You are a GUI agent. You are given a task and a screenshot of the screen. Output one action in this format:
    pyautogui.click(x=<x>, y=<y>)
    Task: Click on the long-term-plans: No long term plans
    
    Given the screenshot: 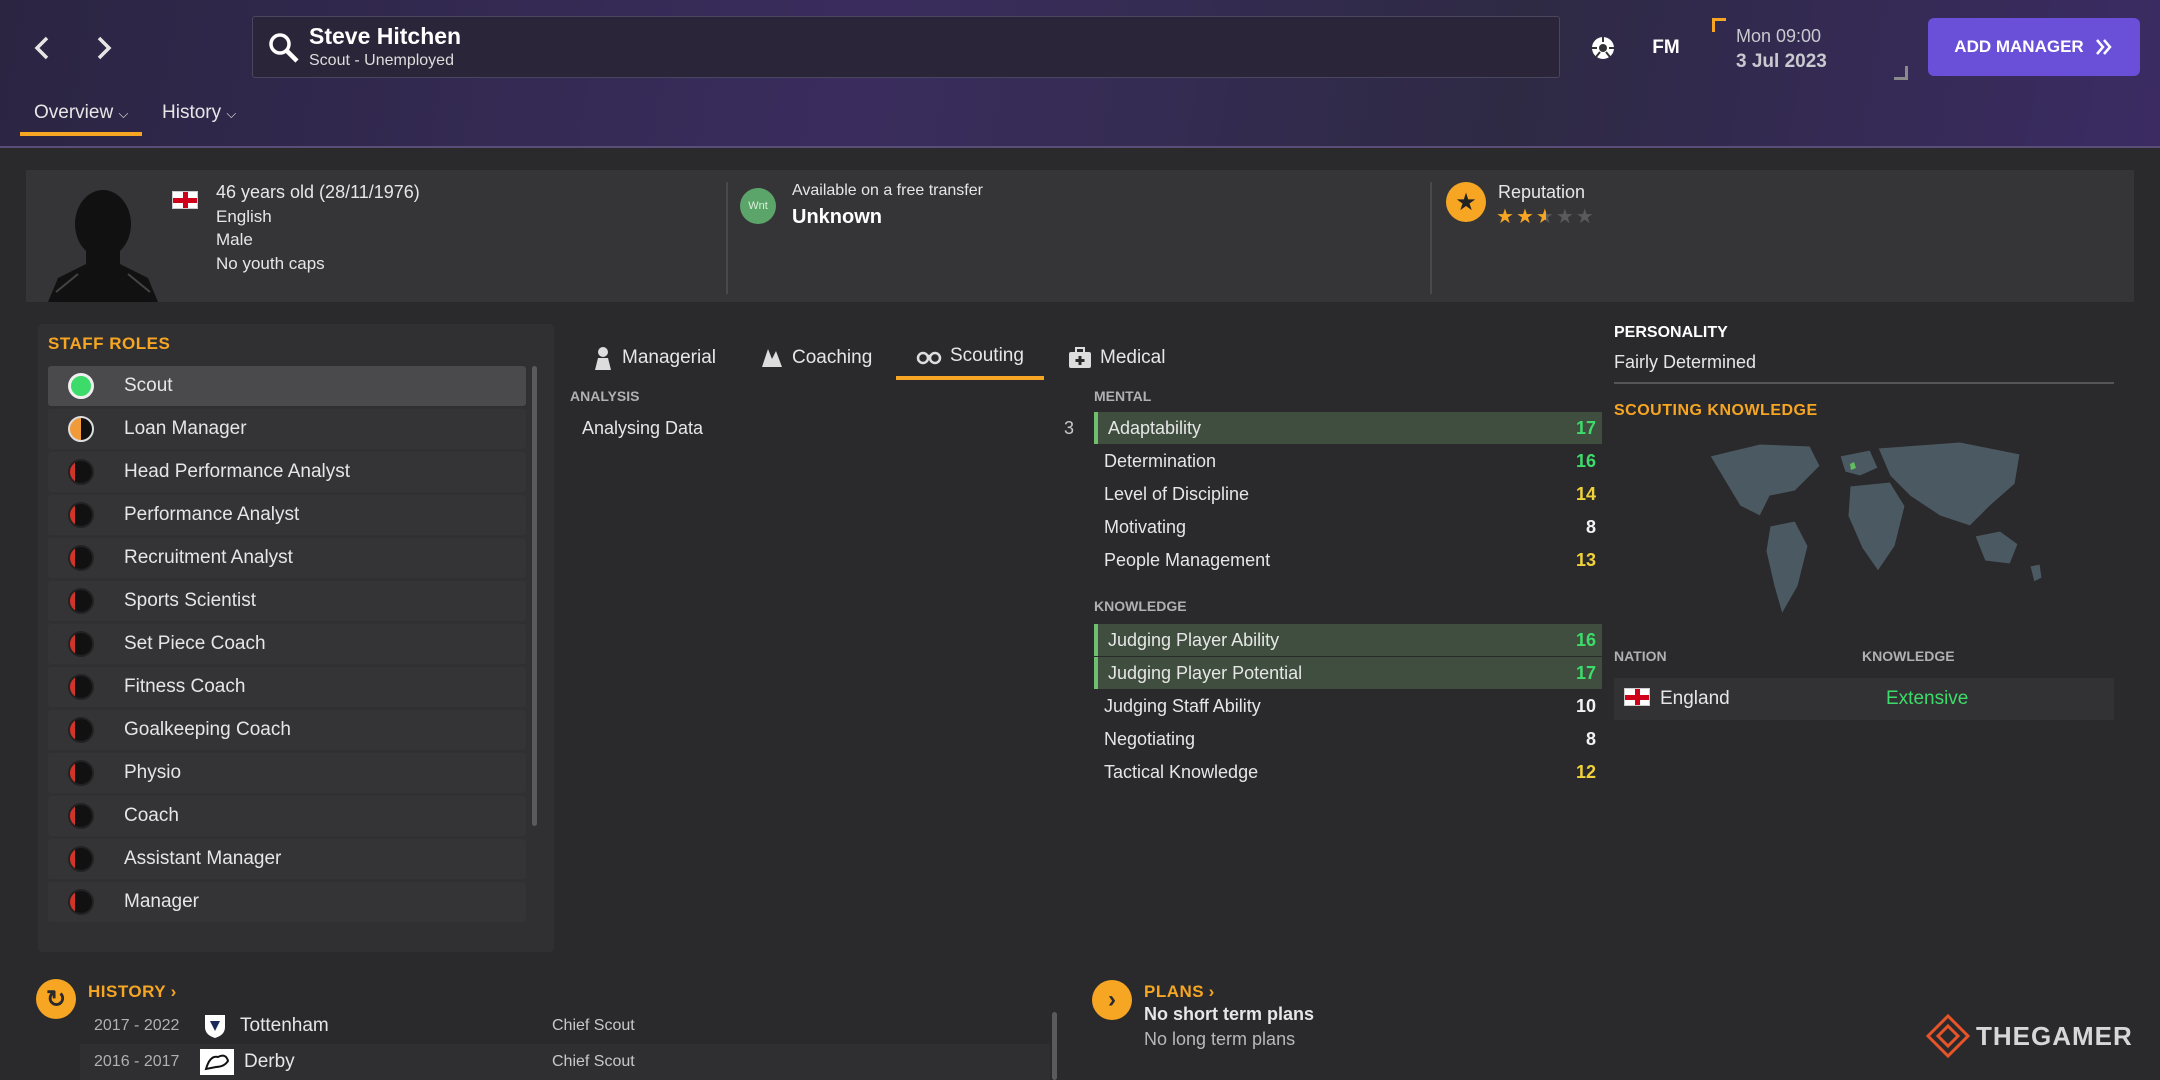 What is the action you would take?
    pyautogui.click(x=1220, y=1039)
    